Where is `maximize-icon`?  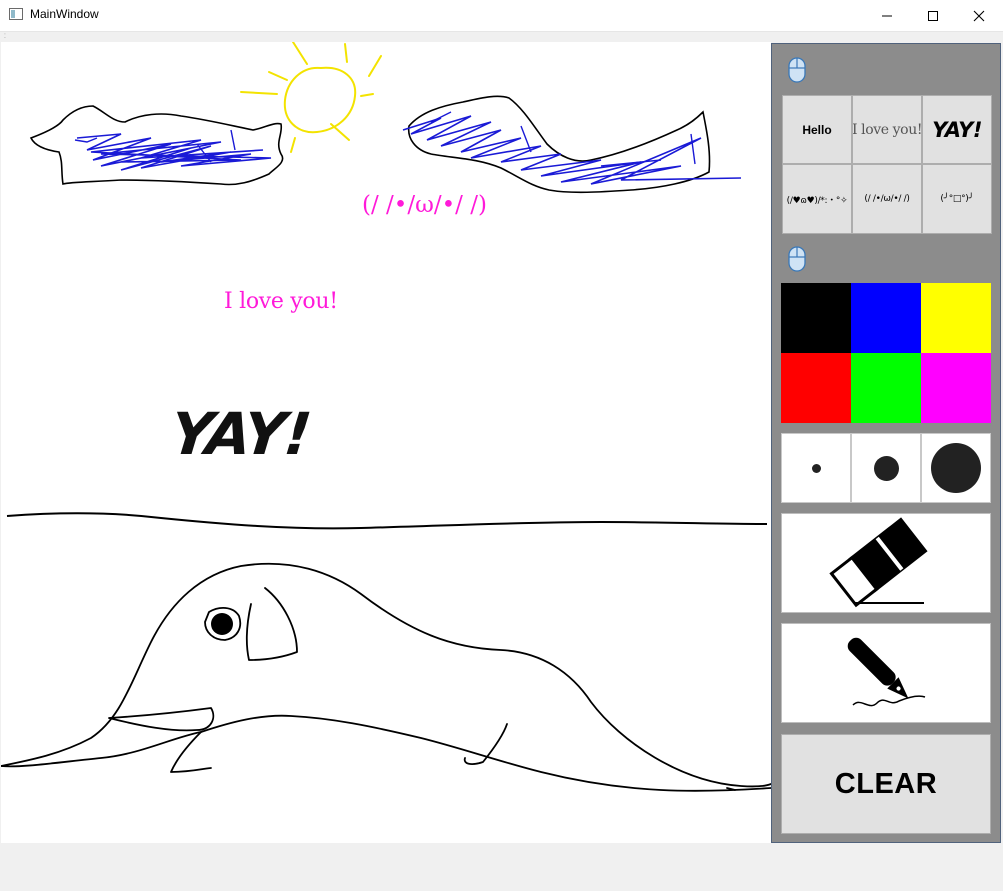 maximize-icon is located at coordinates (933, 15).